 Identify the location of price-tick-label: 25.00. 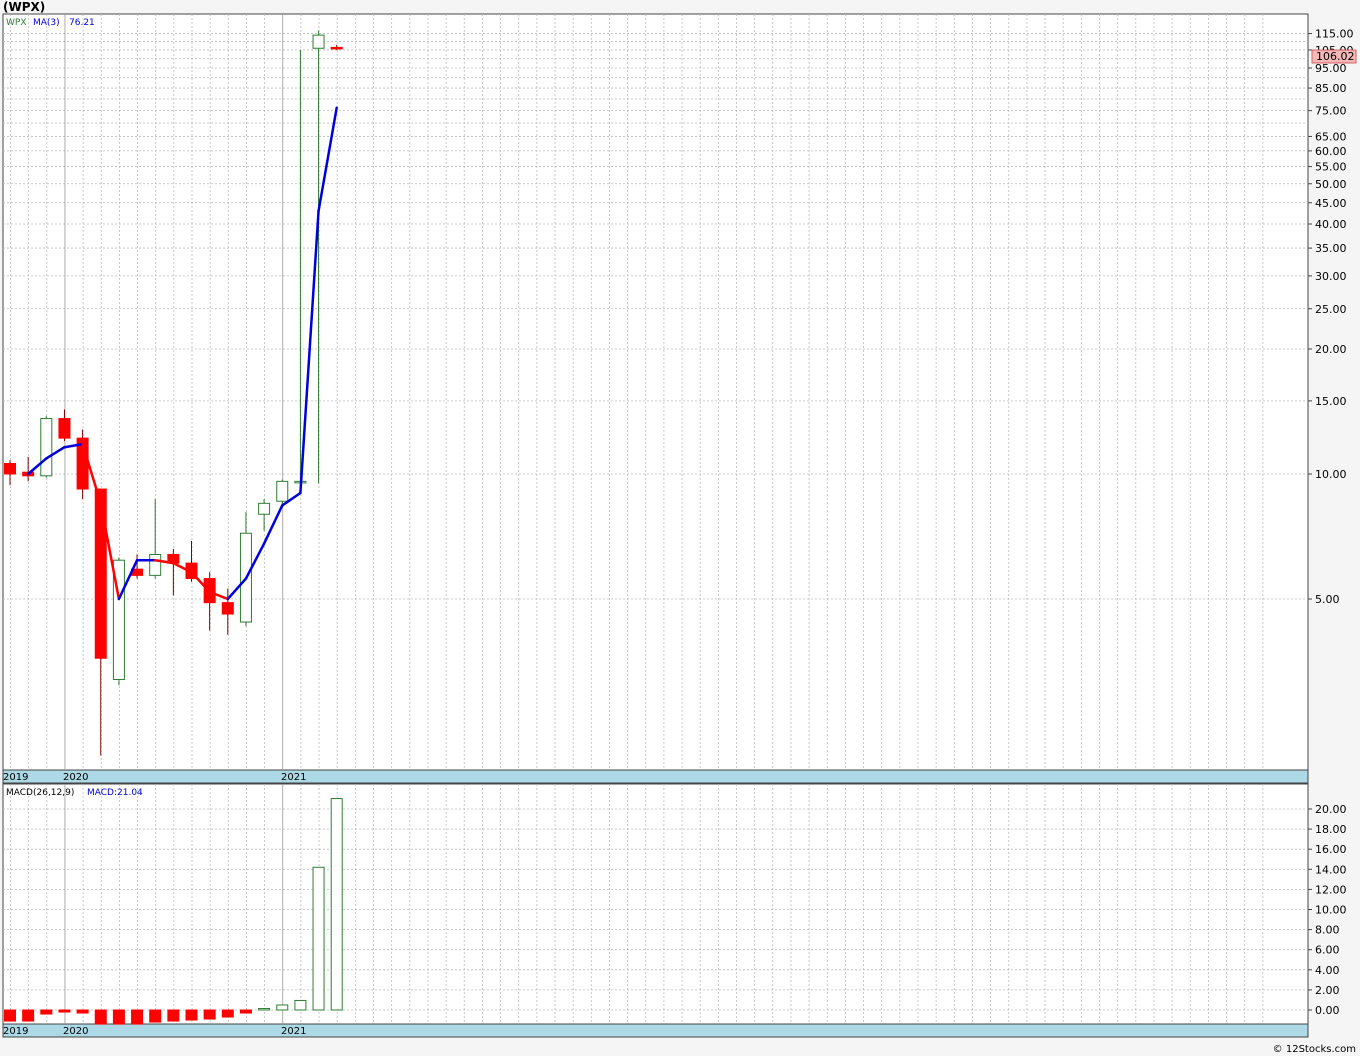
(1331, 309).